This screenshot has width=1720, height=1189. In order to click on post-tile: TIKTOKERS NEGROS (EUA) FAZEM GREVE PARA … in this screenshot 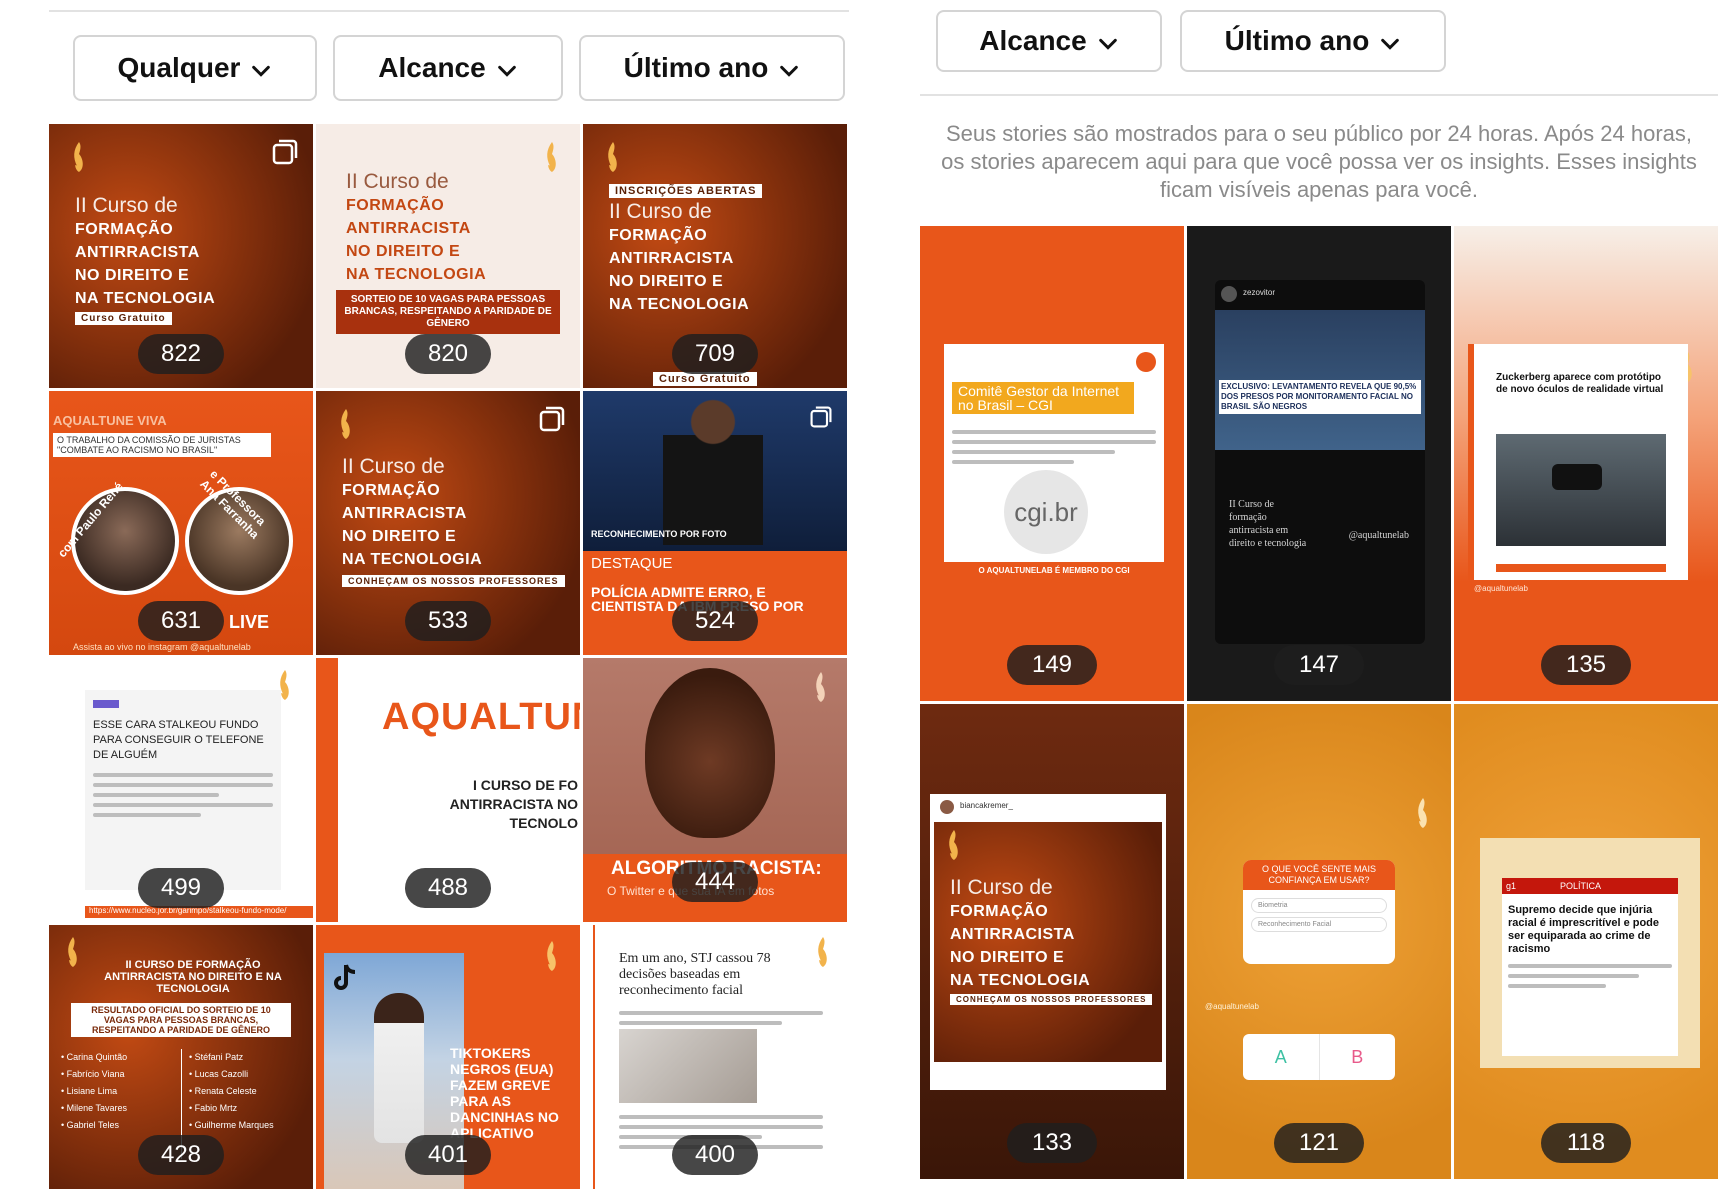, I will do `click(448, 1057)`.